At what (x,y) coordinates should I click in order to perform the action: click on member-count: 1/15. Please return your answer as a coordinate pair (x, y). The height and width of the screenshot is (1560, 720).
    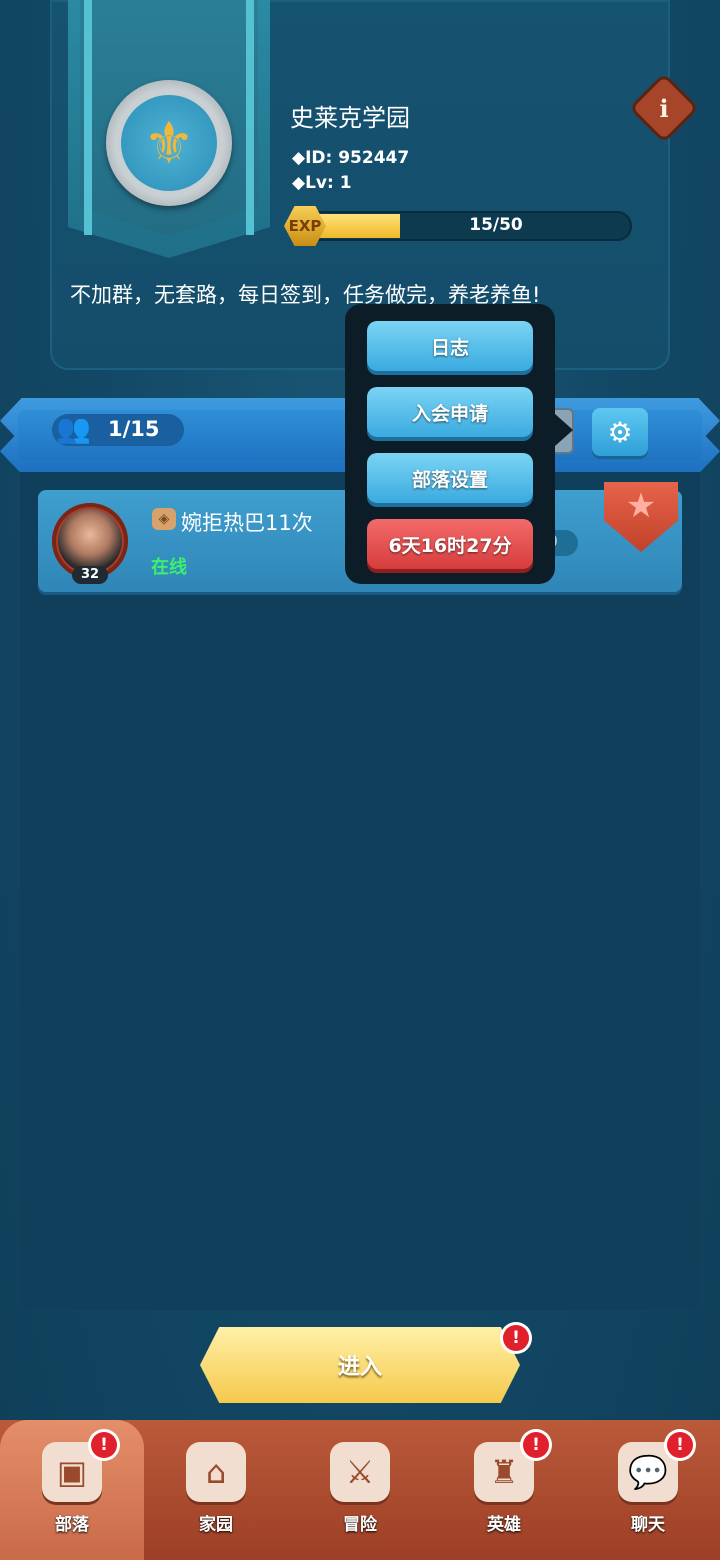
    Looking at the image, I should click on (134, 429).